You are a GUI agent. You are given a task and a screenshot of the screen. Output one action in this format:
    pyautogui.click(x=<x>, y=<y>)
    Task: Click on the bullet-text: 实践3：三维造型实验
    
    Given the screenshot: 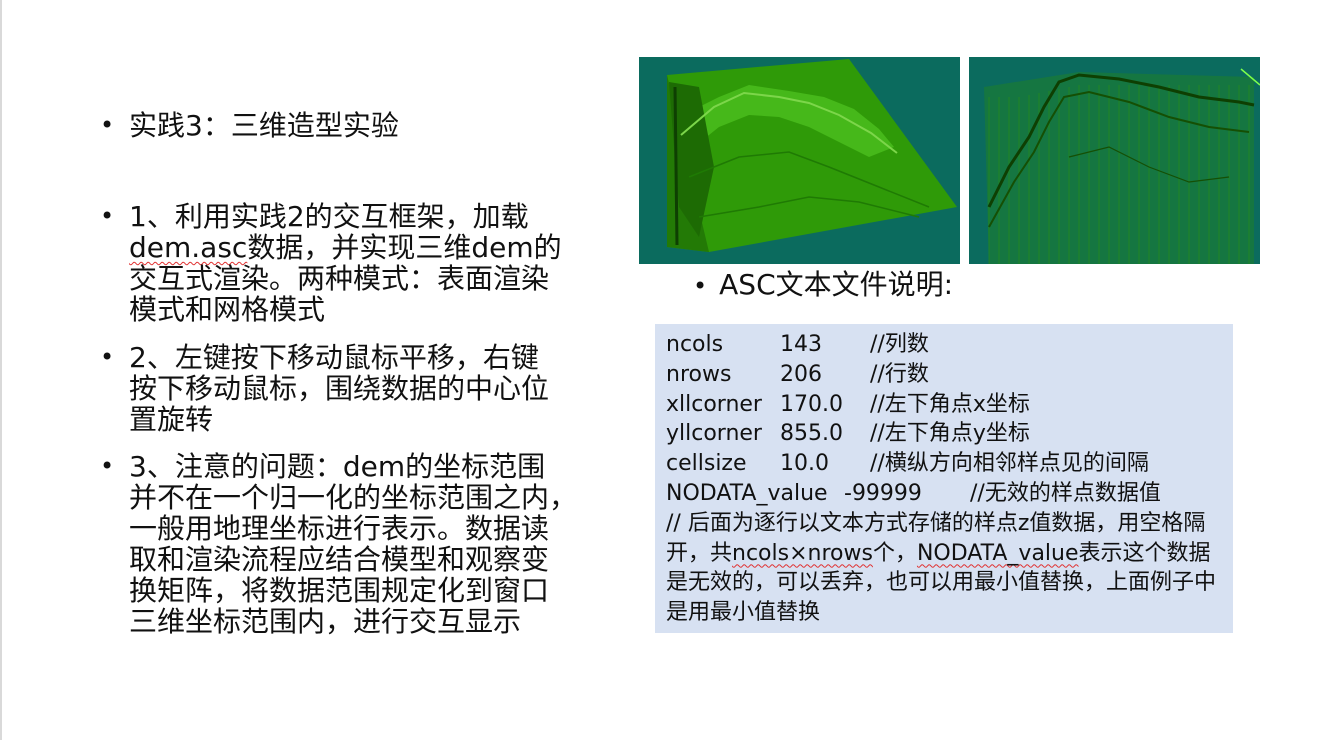 What is the action you would take?
    pyautogui.click(x=264, y=125)
    